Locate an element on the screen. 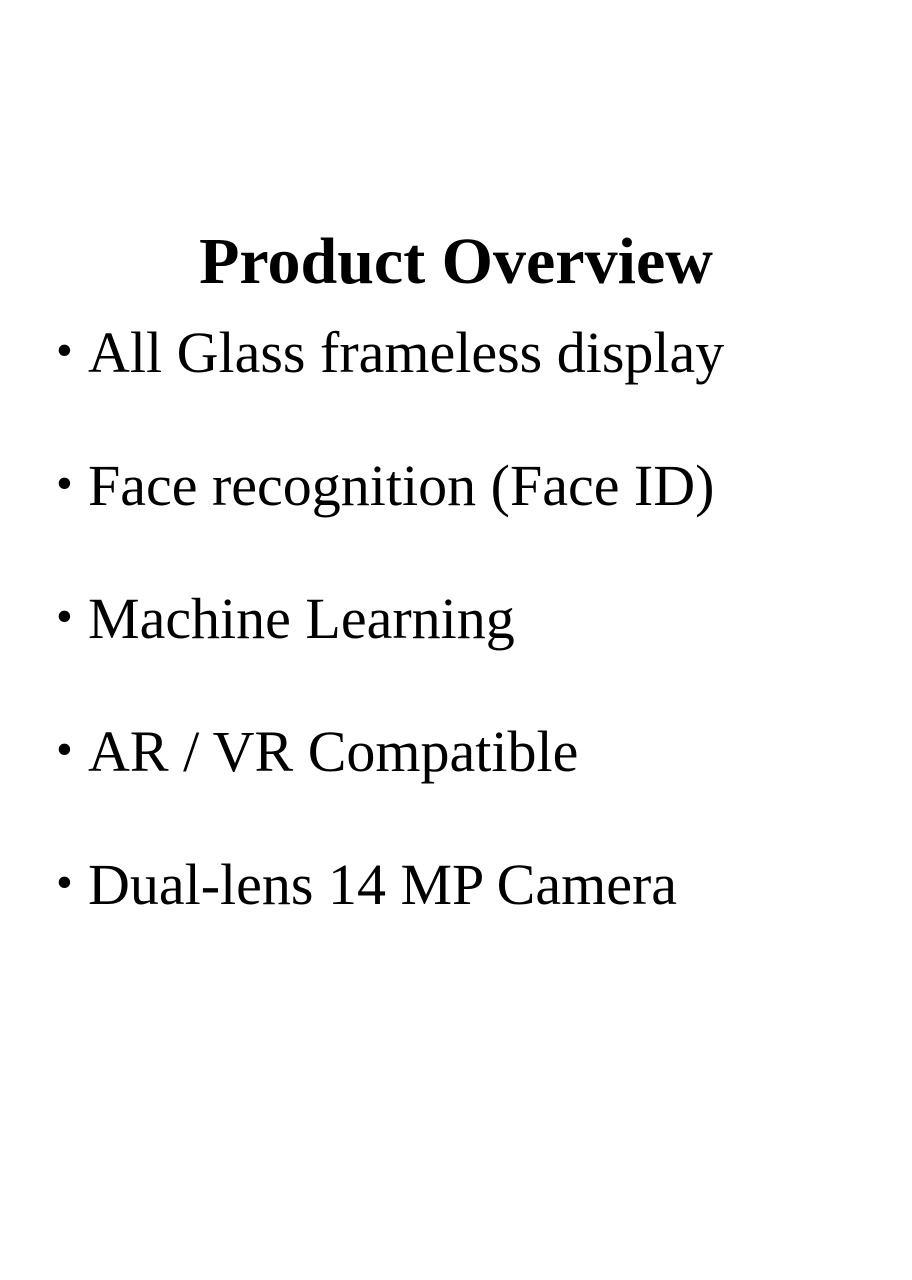 The height and width of the screenshot is (1280, 912). list-item: • AR / VR Compatible is located at coordinates (476, 783).